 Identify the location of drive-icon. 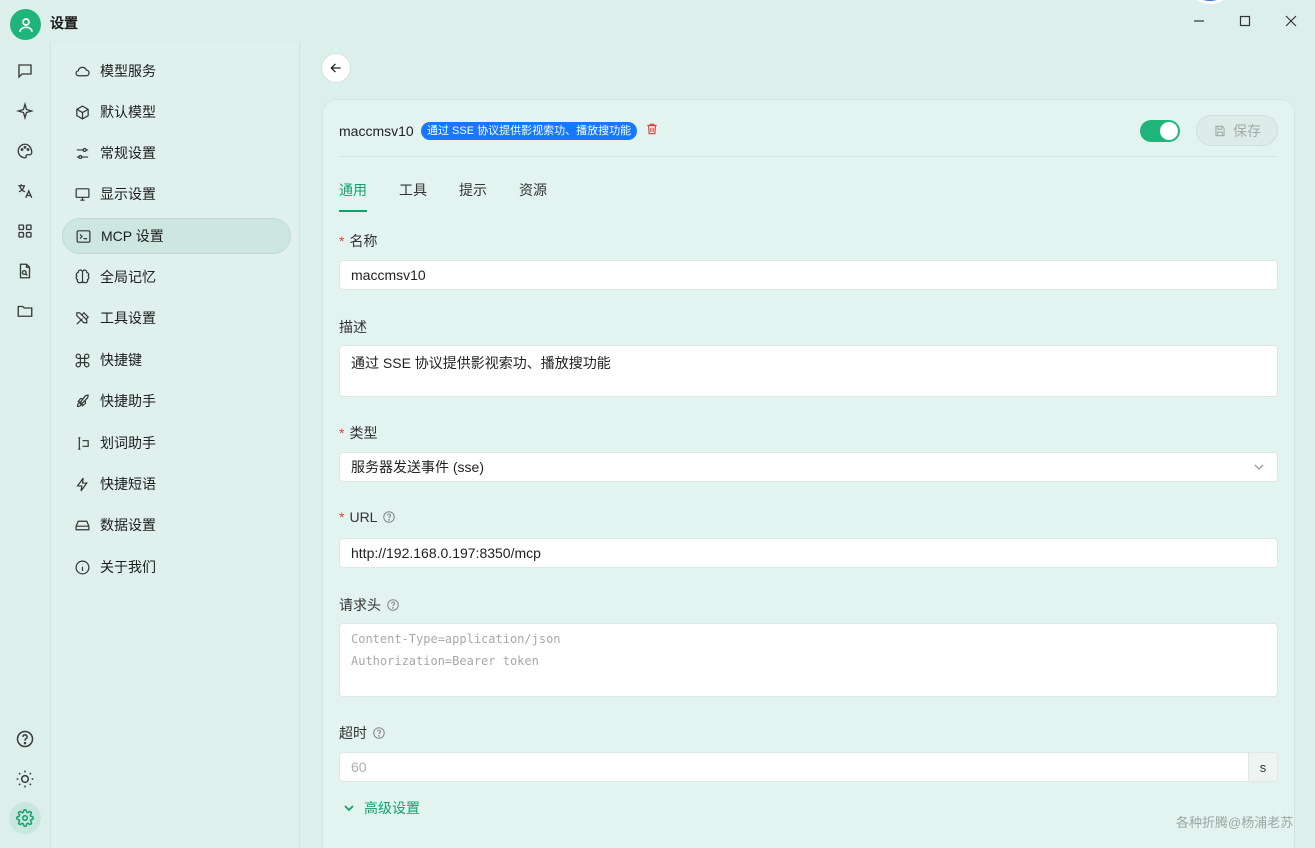
(82, 525).